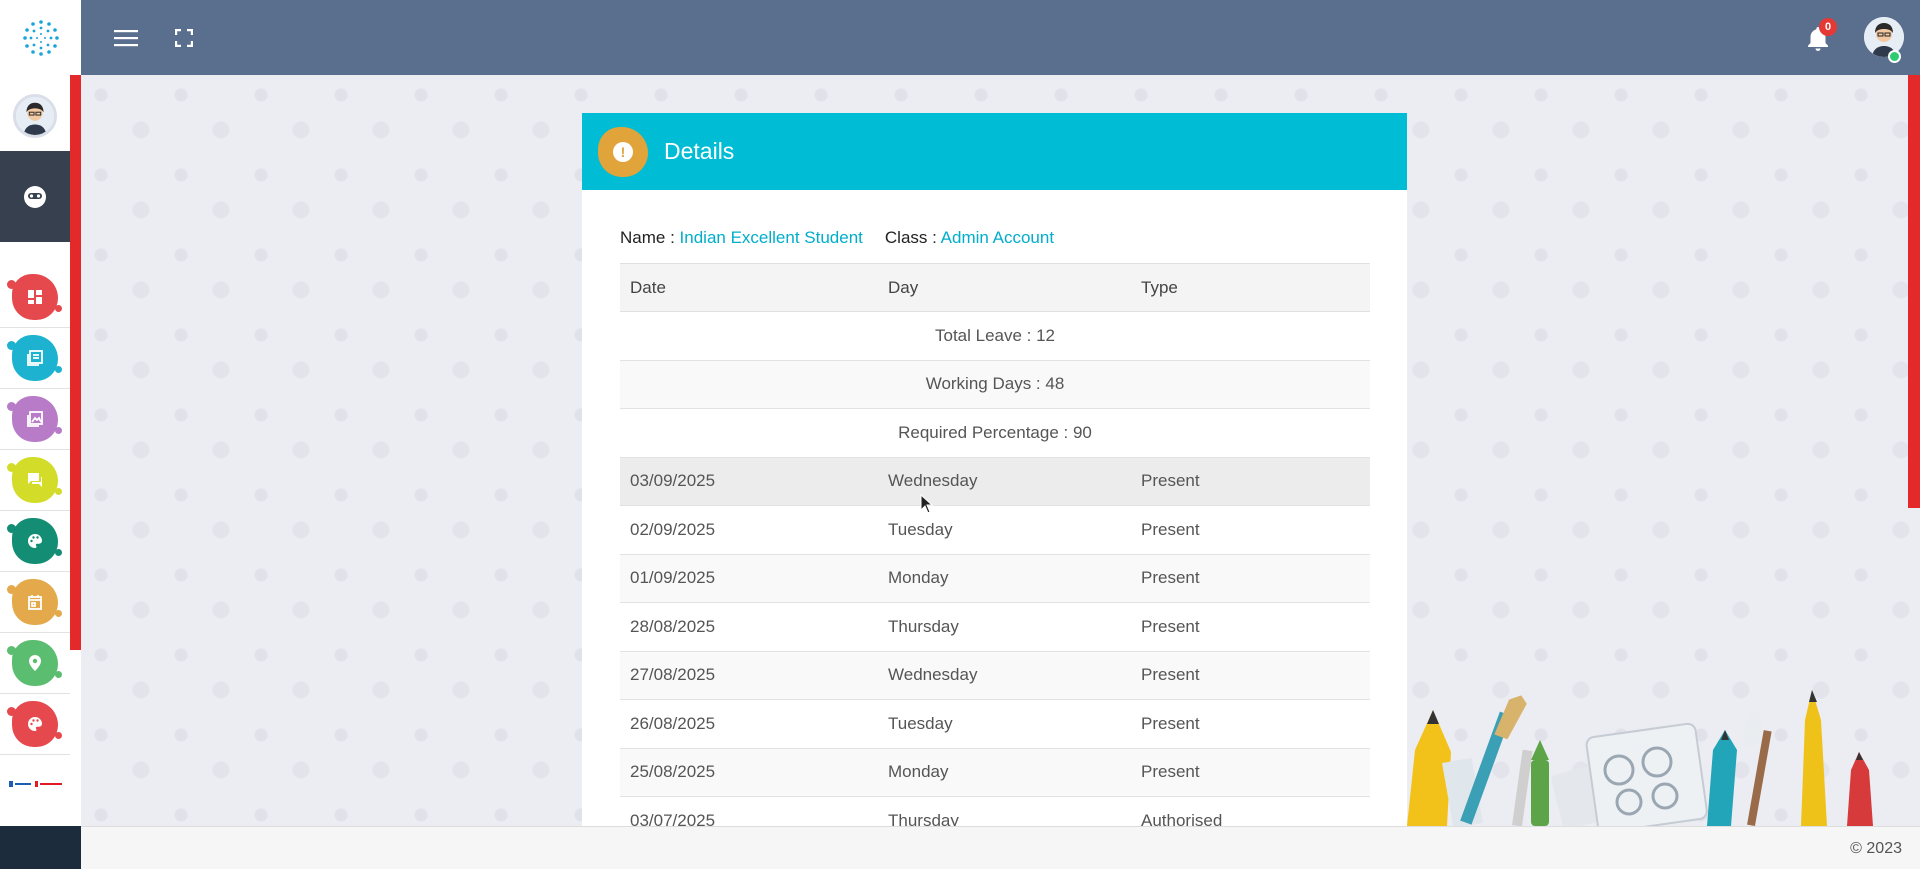  I want to click on art-supplies-illustration, so click(1640, 758).